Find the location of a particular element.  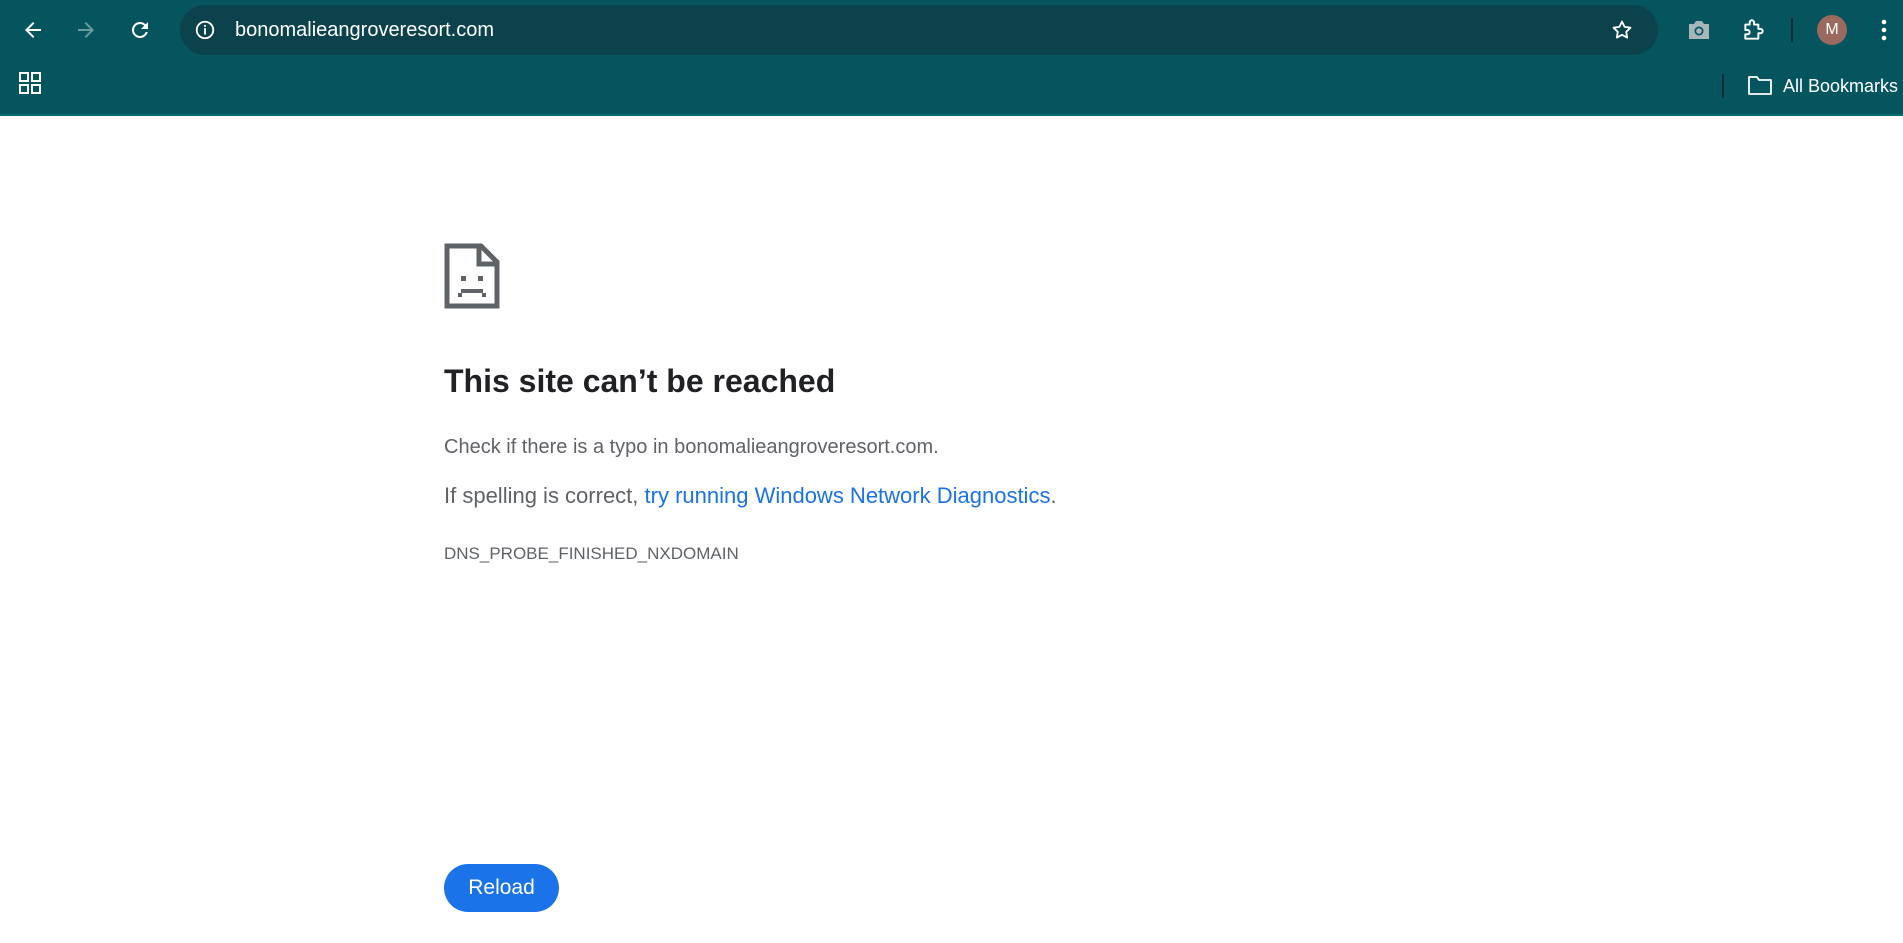

reload-toolbar-button is located at coordinates (140, 30).